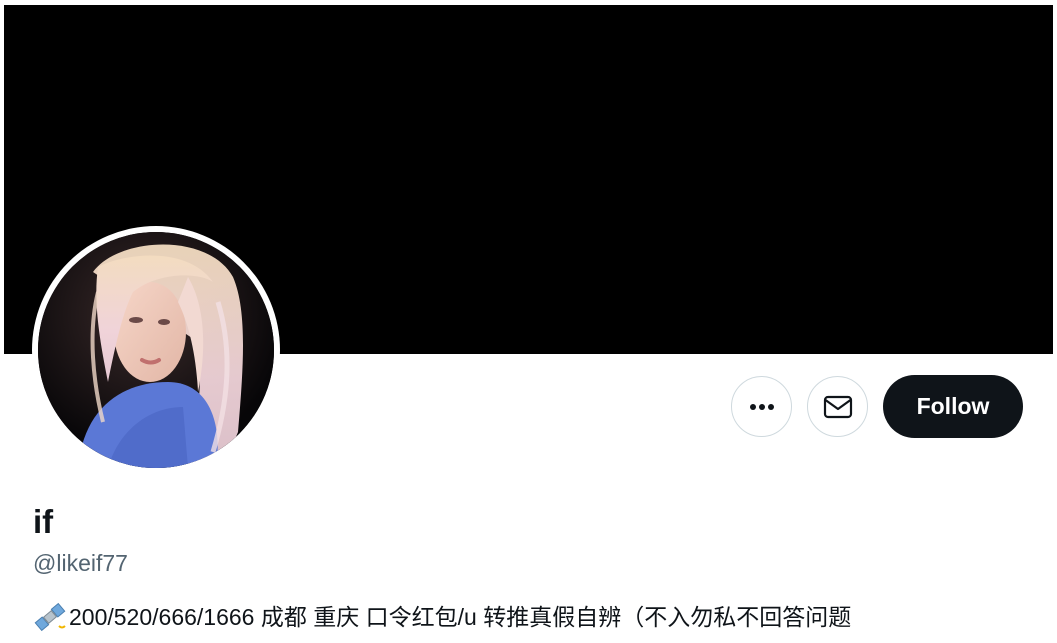 The width and height of the screenshot is (1057, 643). Describe the element at coordinates (43, 521) in the screenshot. I see `display-name: if` at that location.